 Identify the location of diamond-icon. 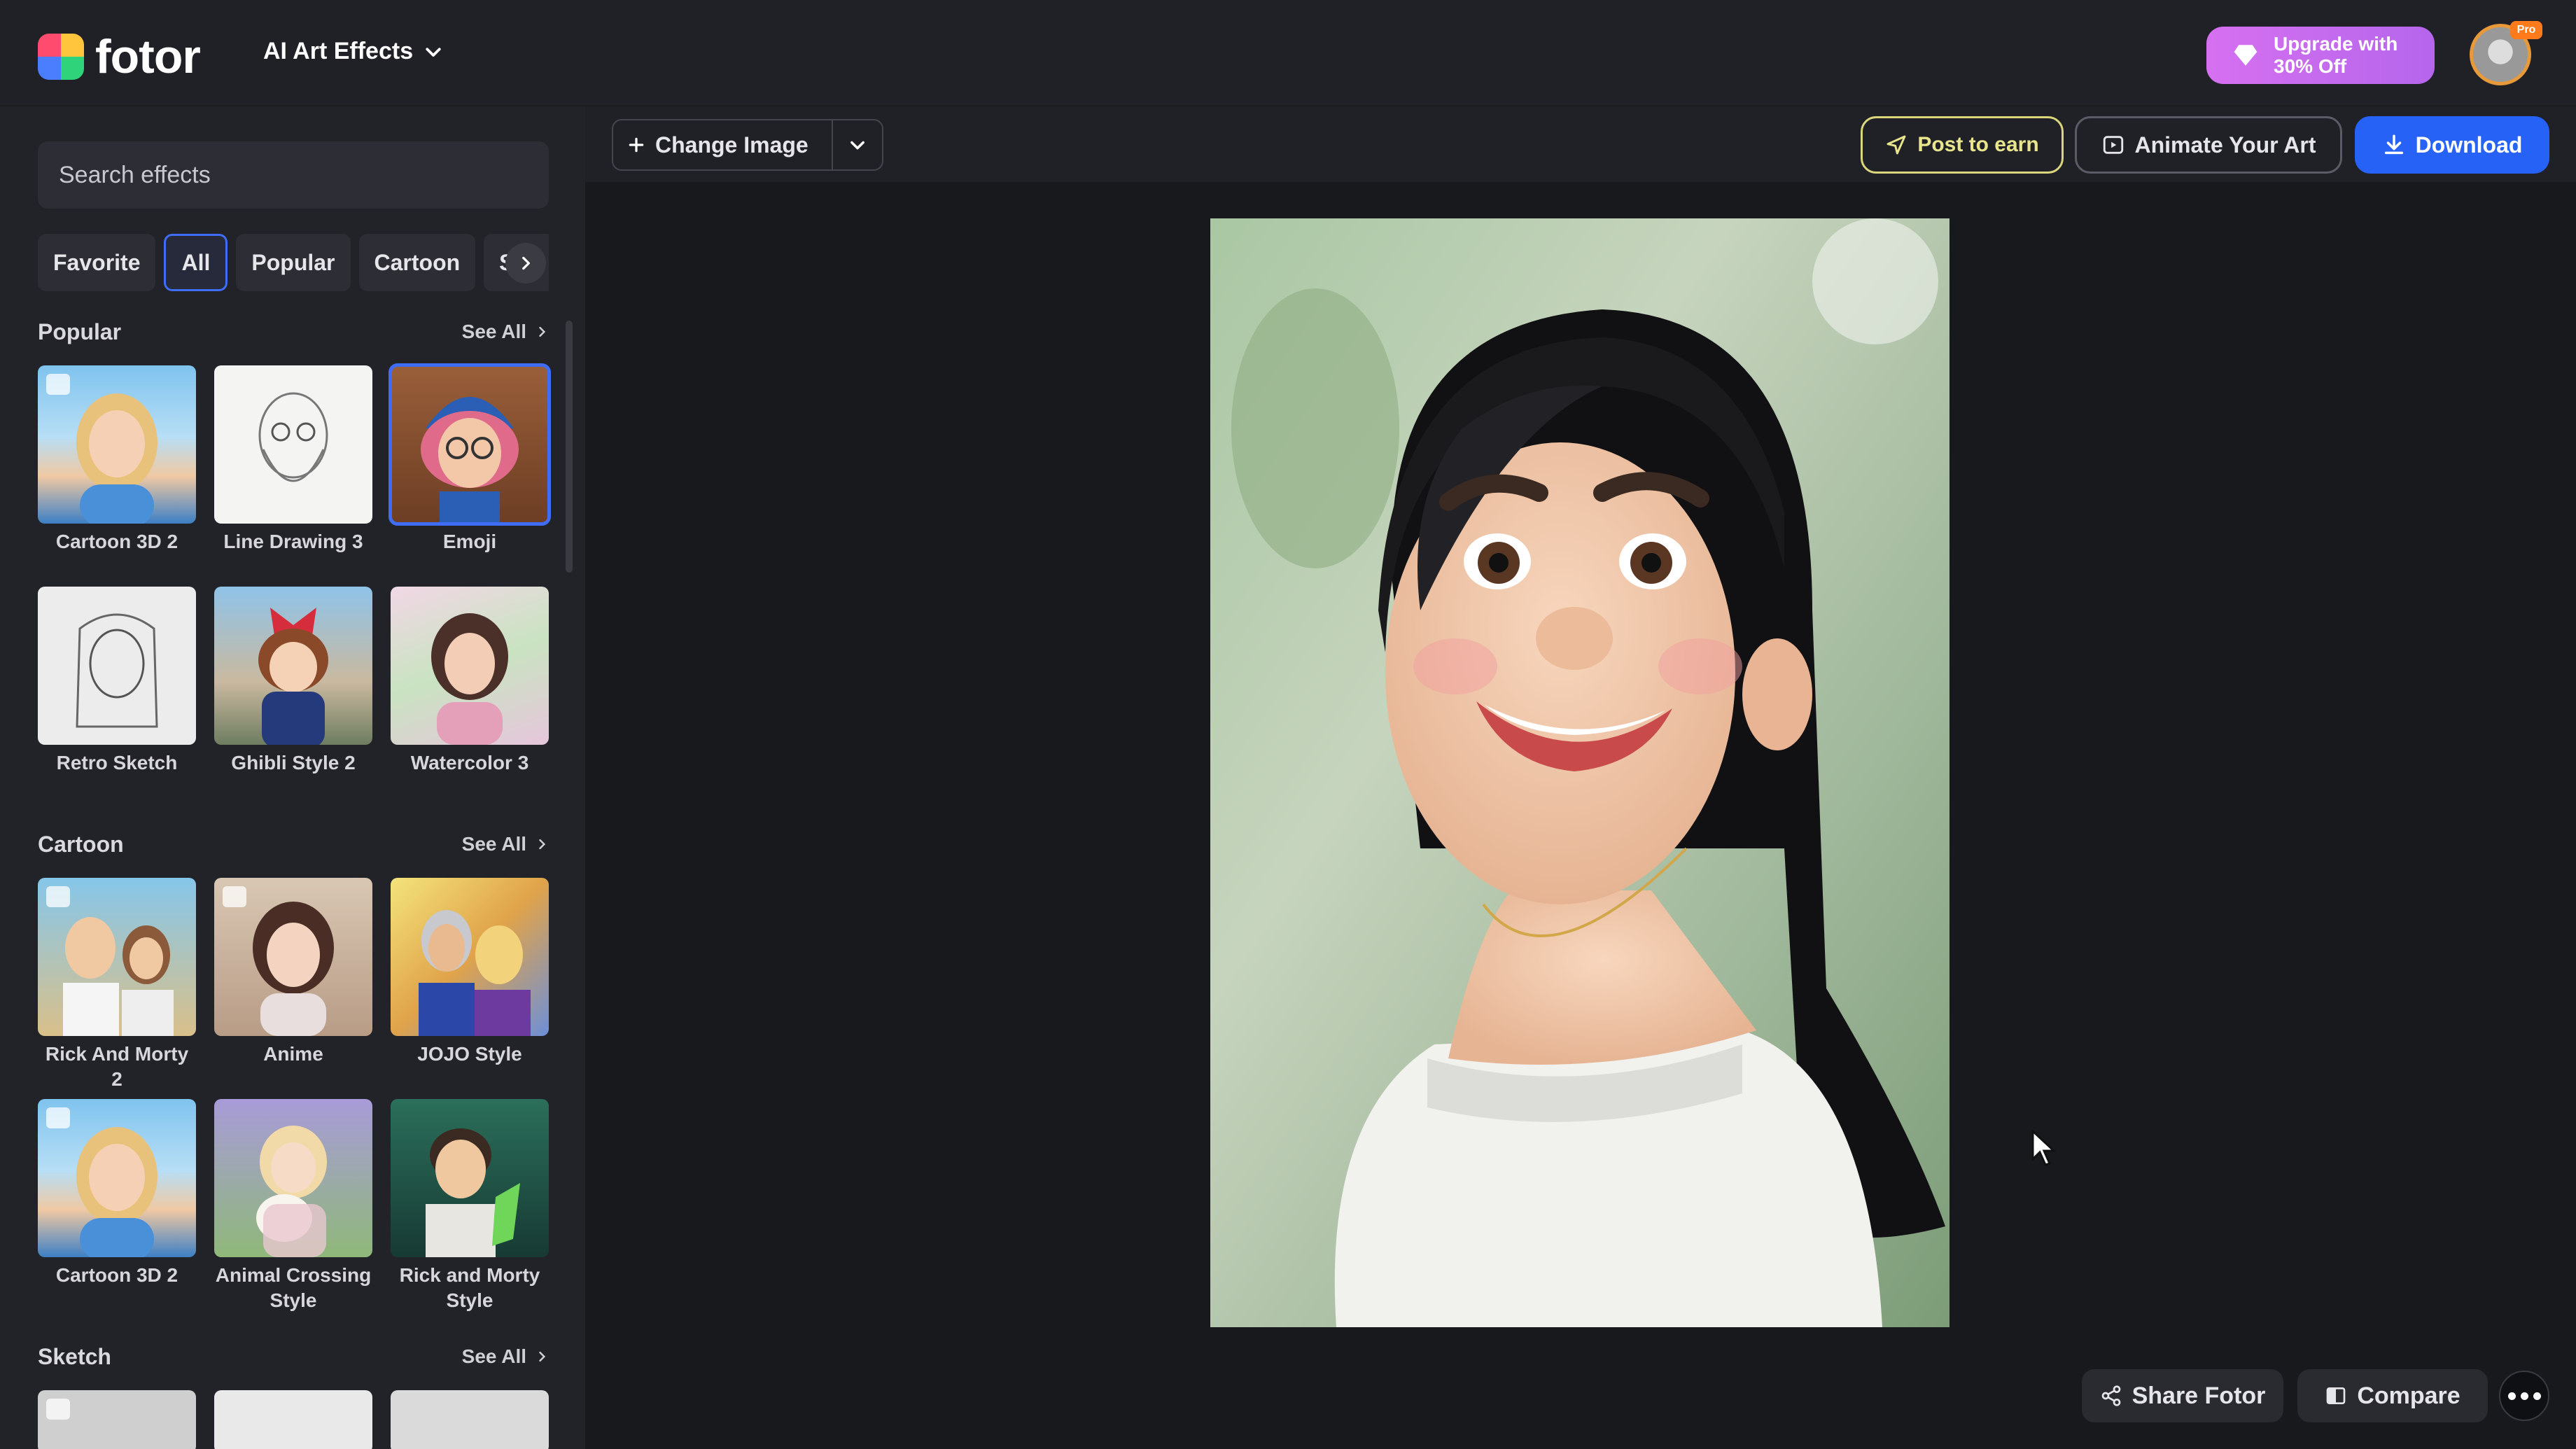
(2246, 55).